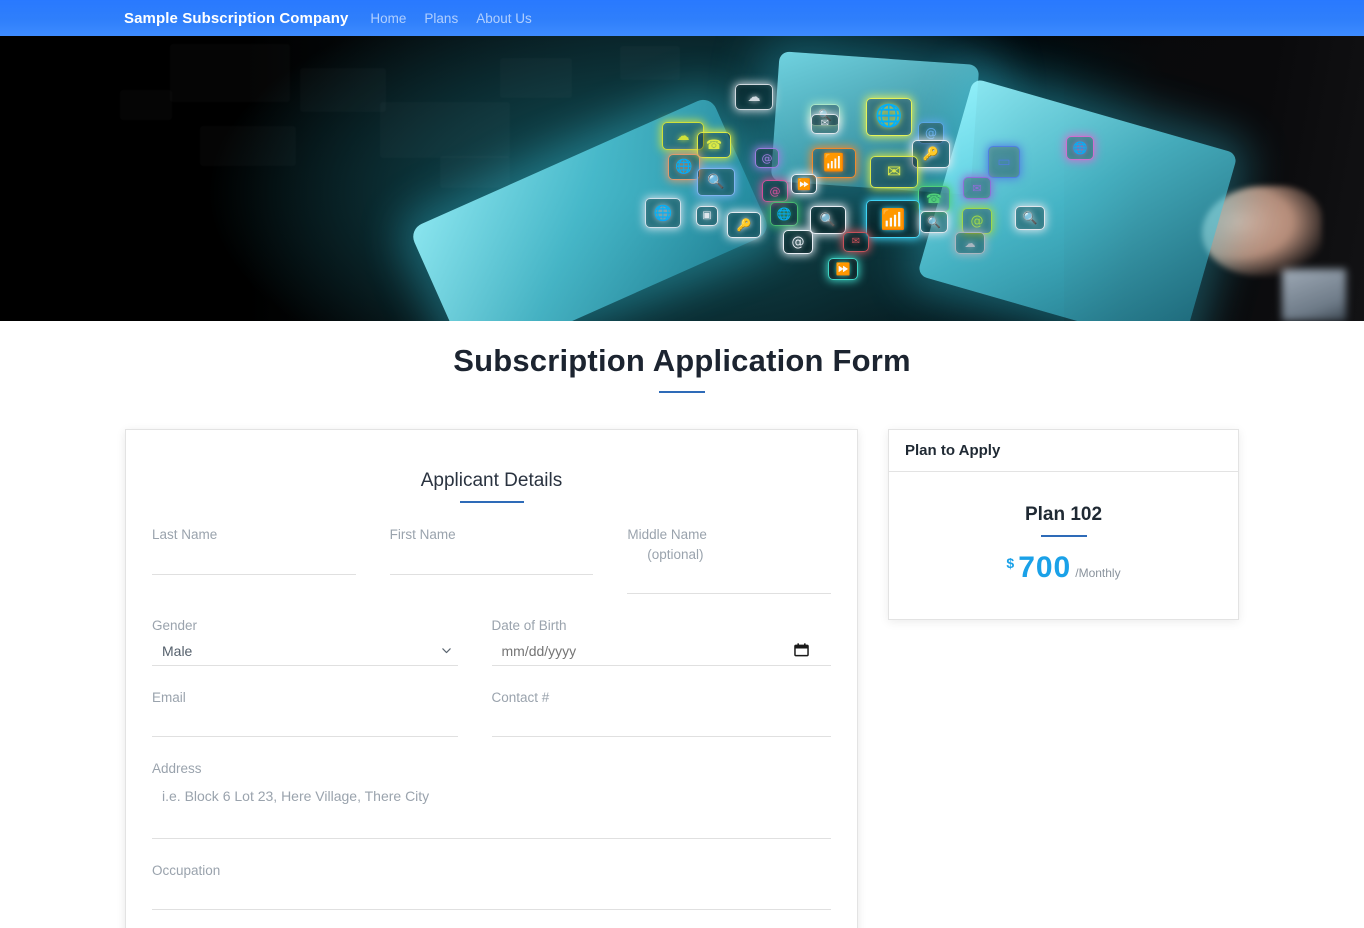 Image resolution: width=1364 pixels, height=928 pixels. Describe the element at coordinates (661, 723) in the screenshot. I see `contact-input` at that location.